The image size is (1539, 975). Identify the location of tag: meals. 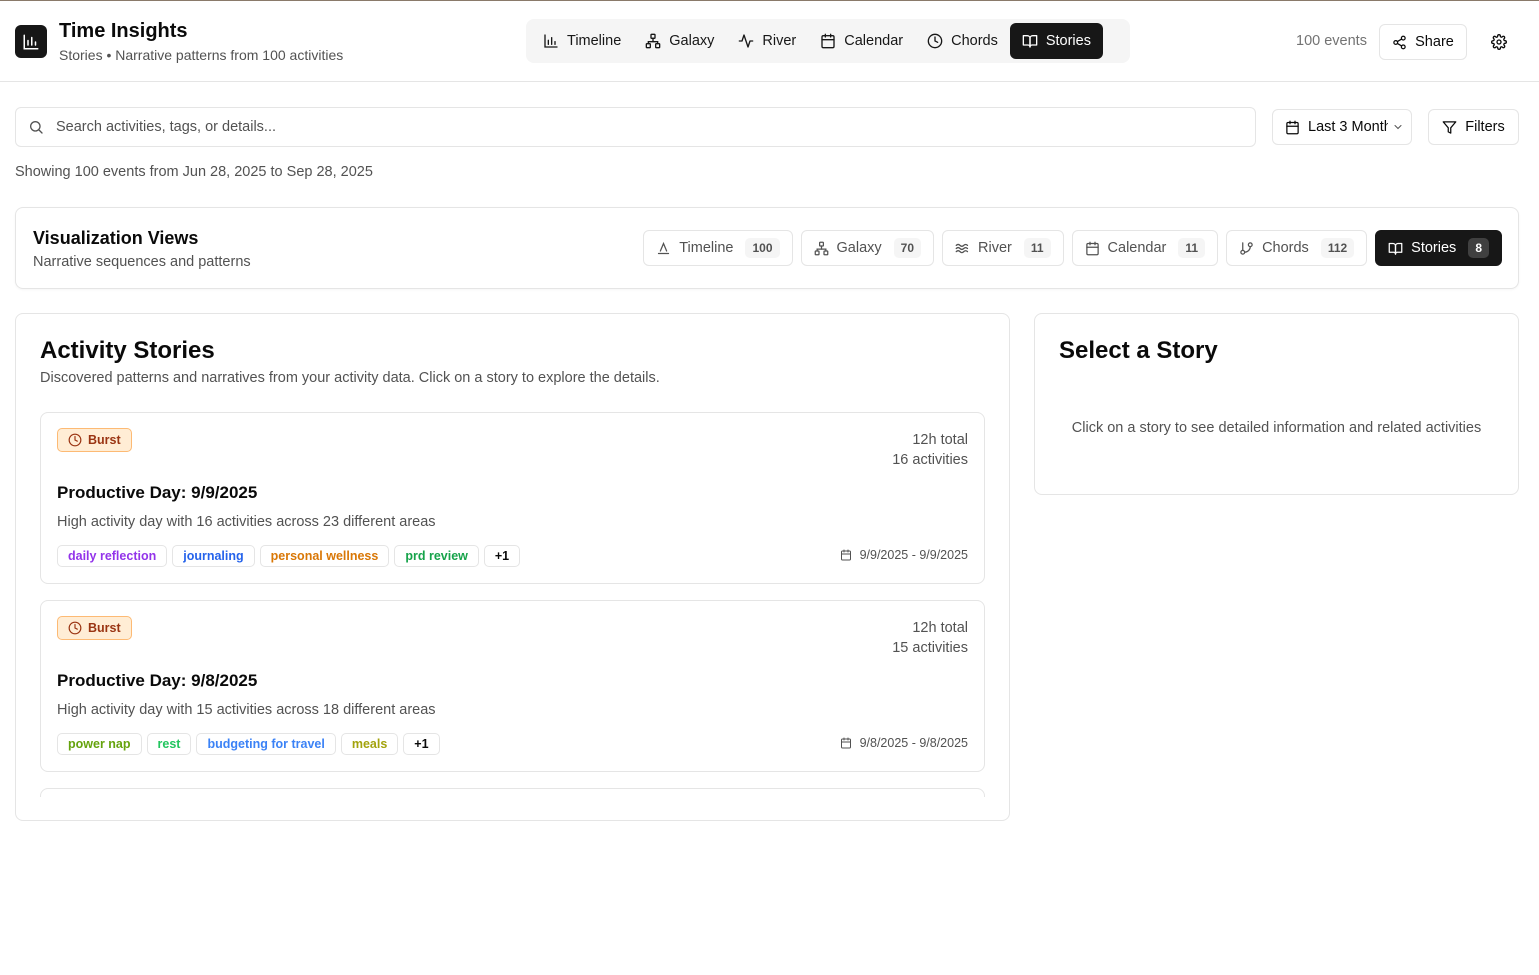
(369, 744).